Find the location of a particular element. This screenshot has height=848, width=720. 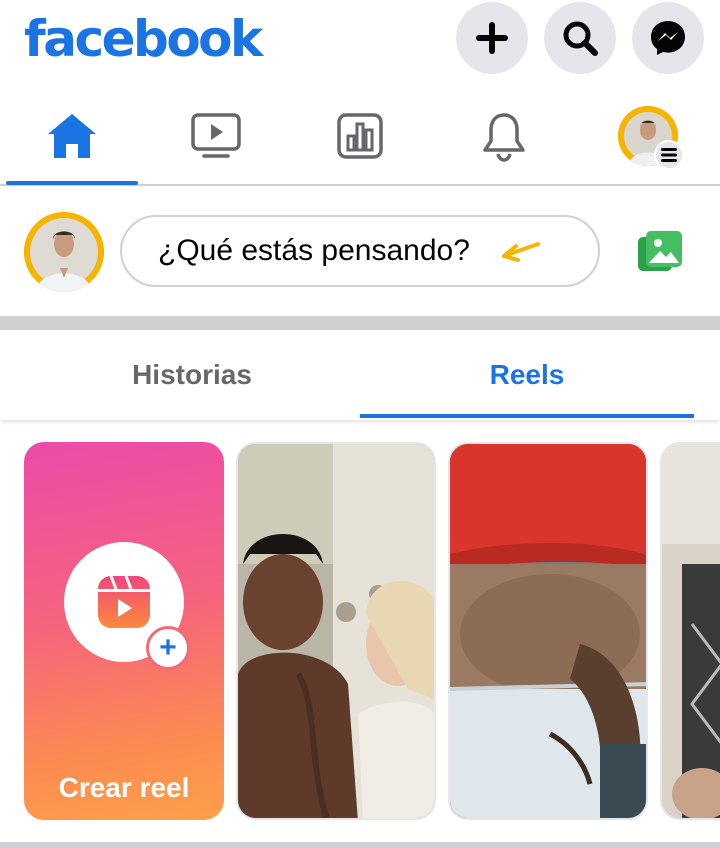

messenger-icon is located at coordinates (668, 38).